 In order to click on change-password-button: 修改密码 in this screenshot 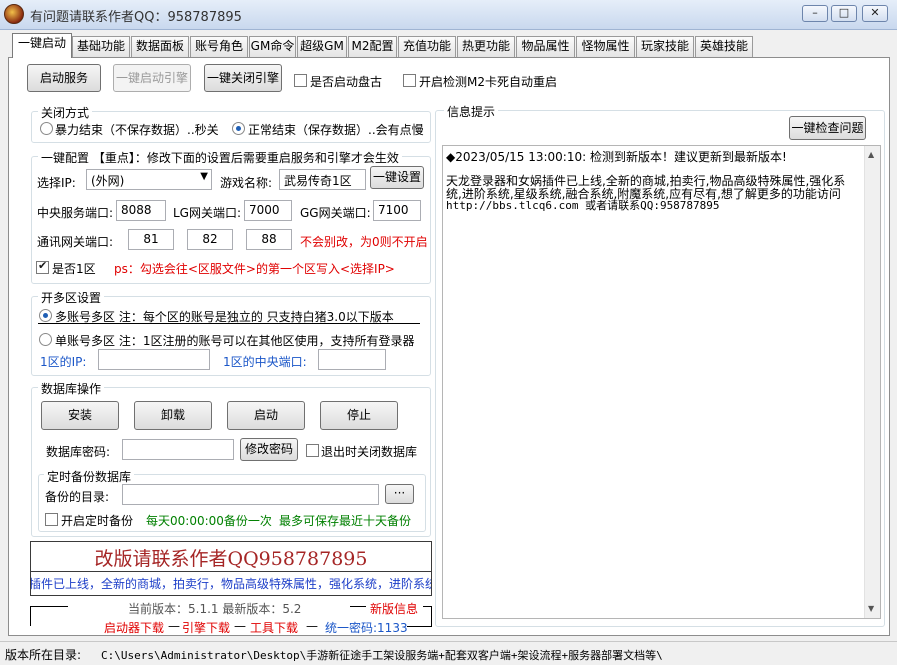, I will do `click(269, 449)`.